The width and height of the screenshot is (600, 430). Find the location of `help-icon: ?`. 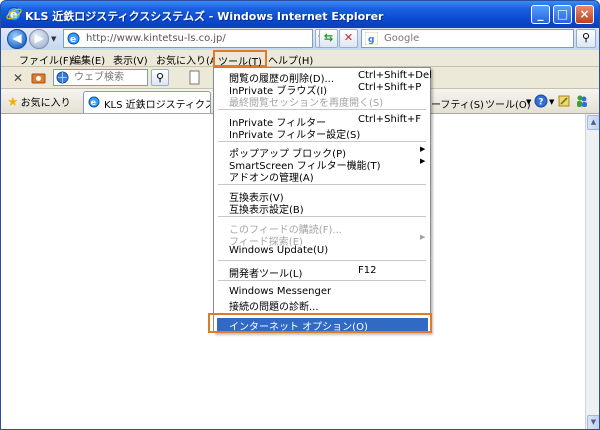

help-icon: ? is located at coordinates (541, 101).